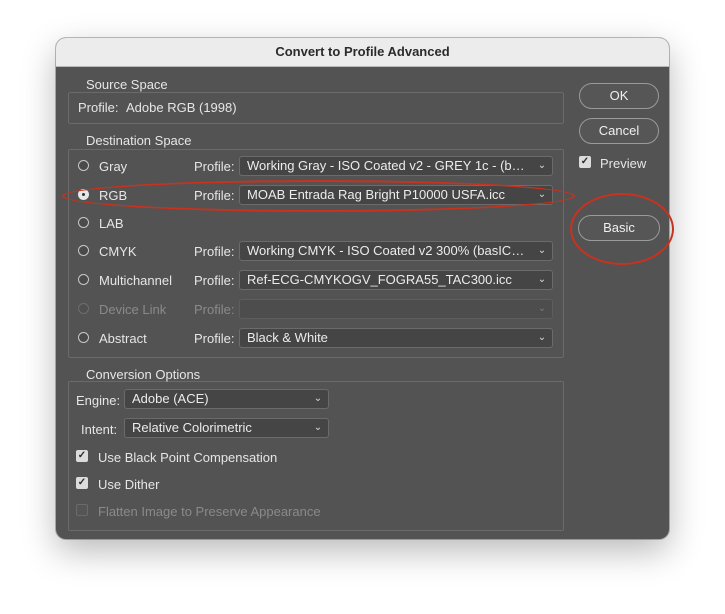  What do you see at coordinates (376, 194) in the screenshot?
I see `rgb-profile-value: MOAB Entrada Rag Bright P10000 USFA.icc` at bounding box center [376, 194].